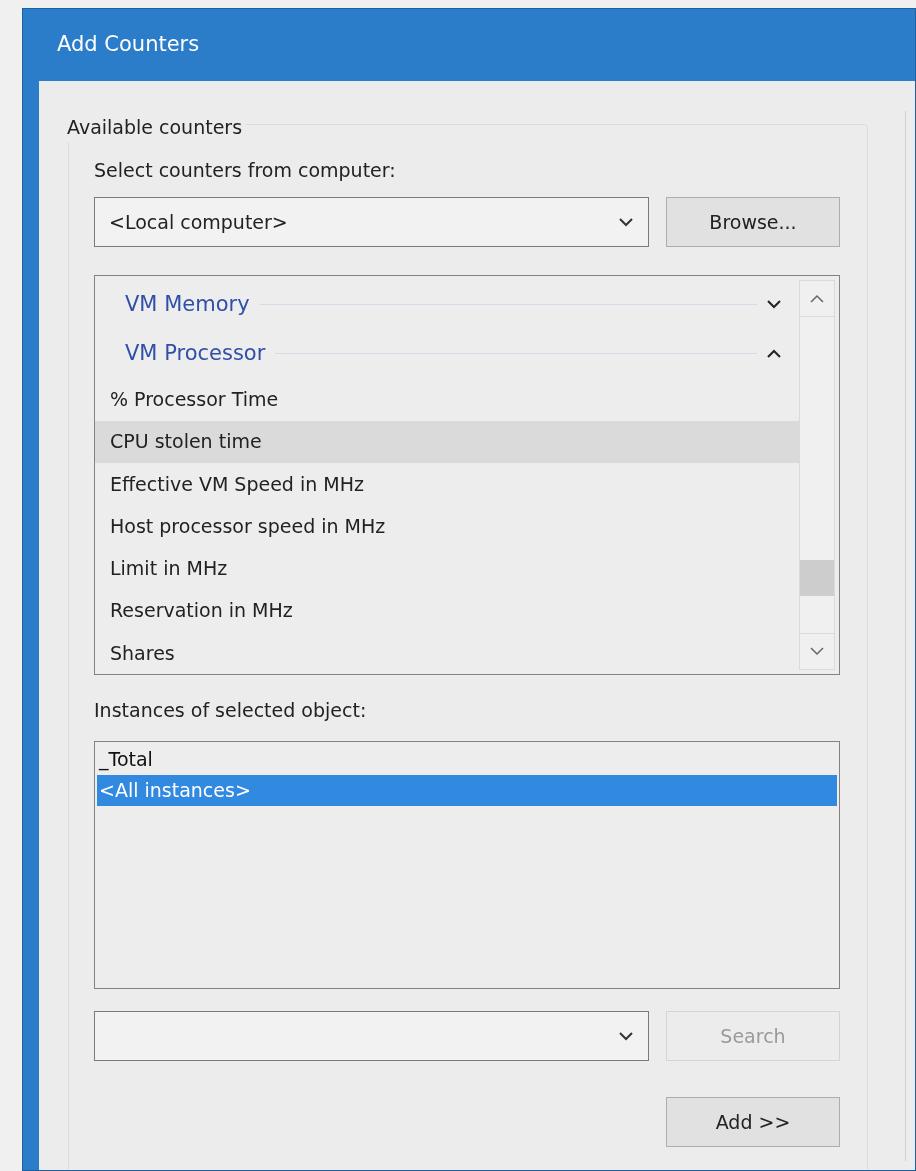 Image resolution: width=916 pixels, height=1171 pixels. Describe the element at coordinates (817, 475) in the screenshot. I see `scrollbar` at that location.